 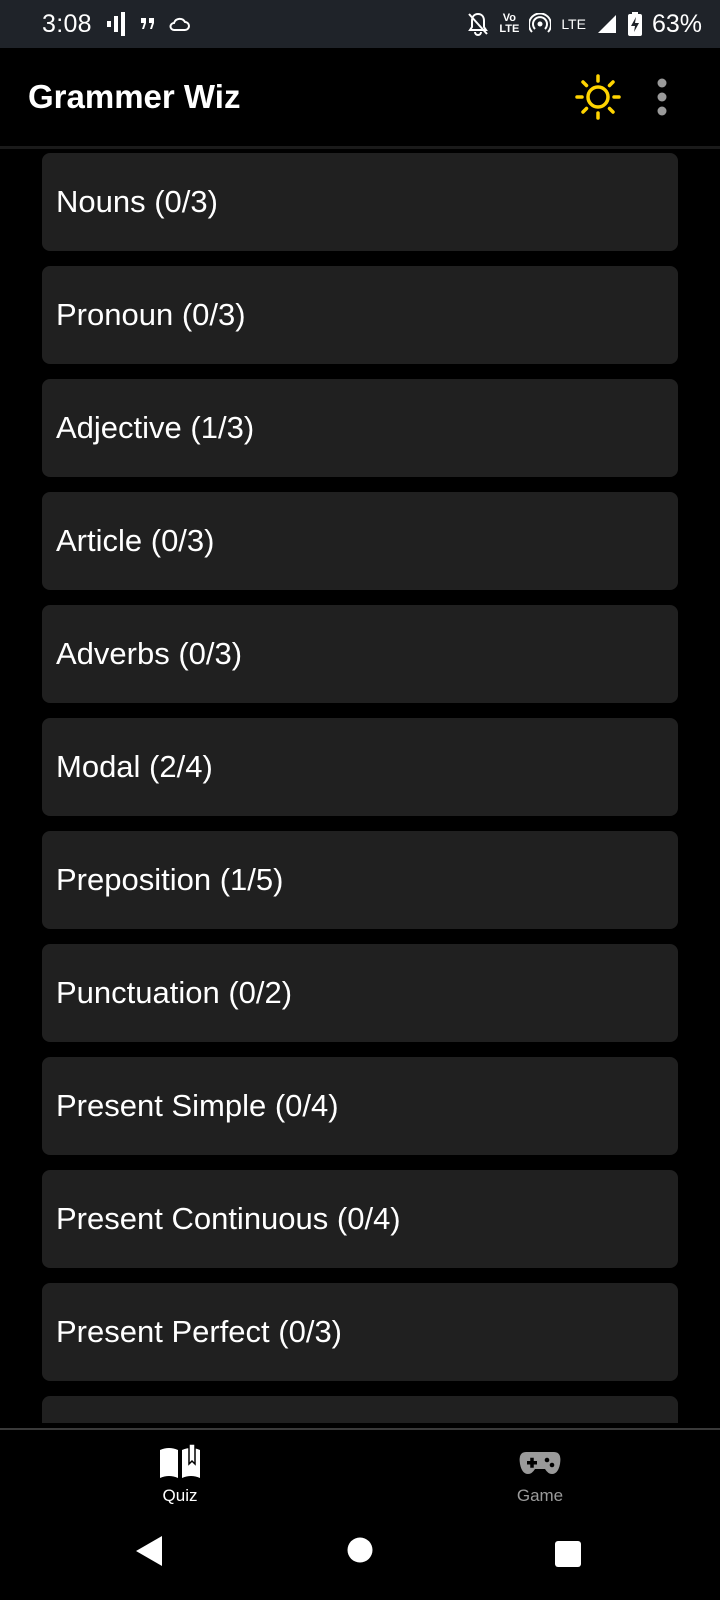 I want to click on gamepad-icon, so click(x=540, y=1463).